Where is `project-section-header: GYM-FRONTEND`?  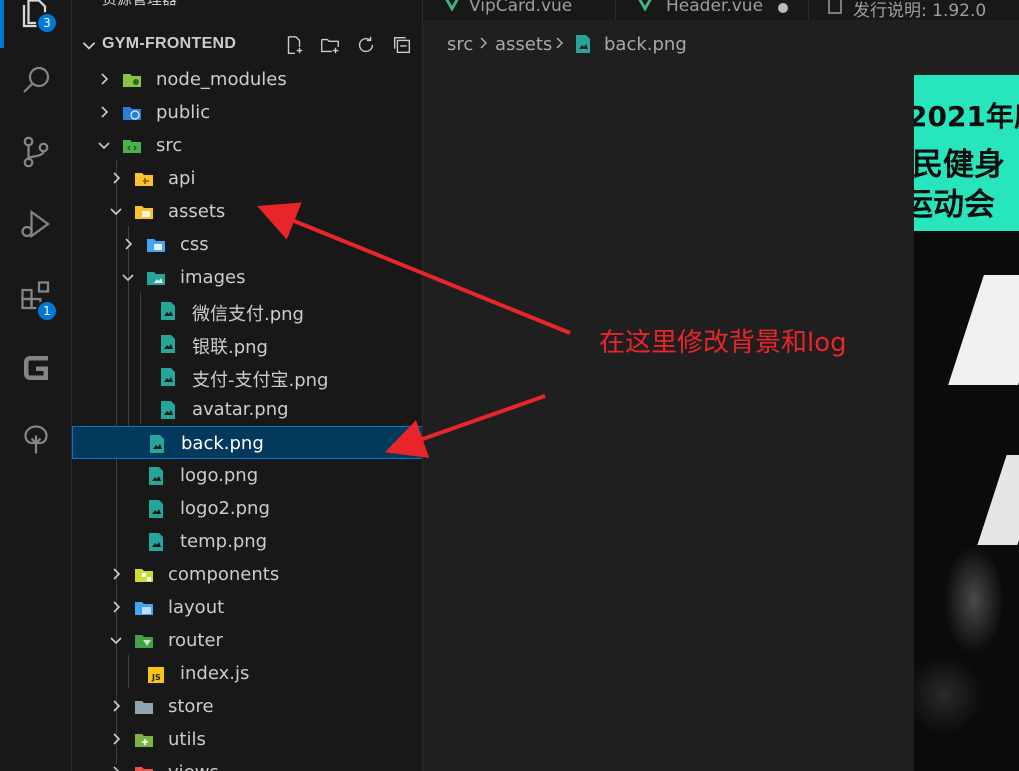
project-section-header: GYM-FRONTEND is located at coordinates (247, 44).